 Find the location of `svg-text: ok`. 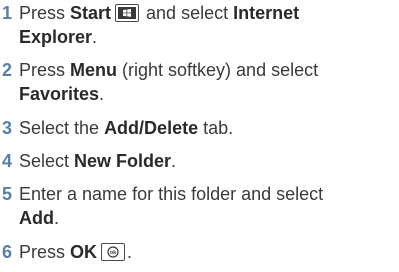

svg-text: ok is located at coordinates (113, 253).